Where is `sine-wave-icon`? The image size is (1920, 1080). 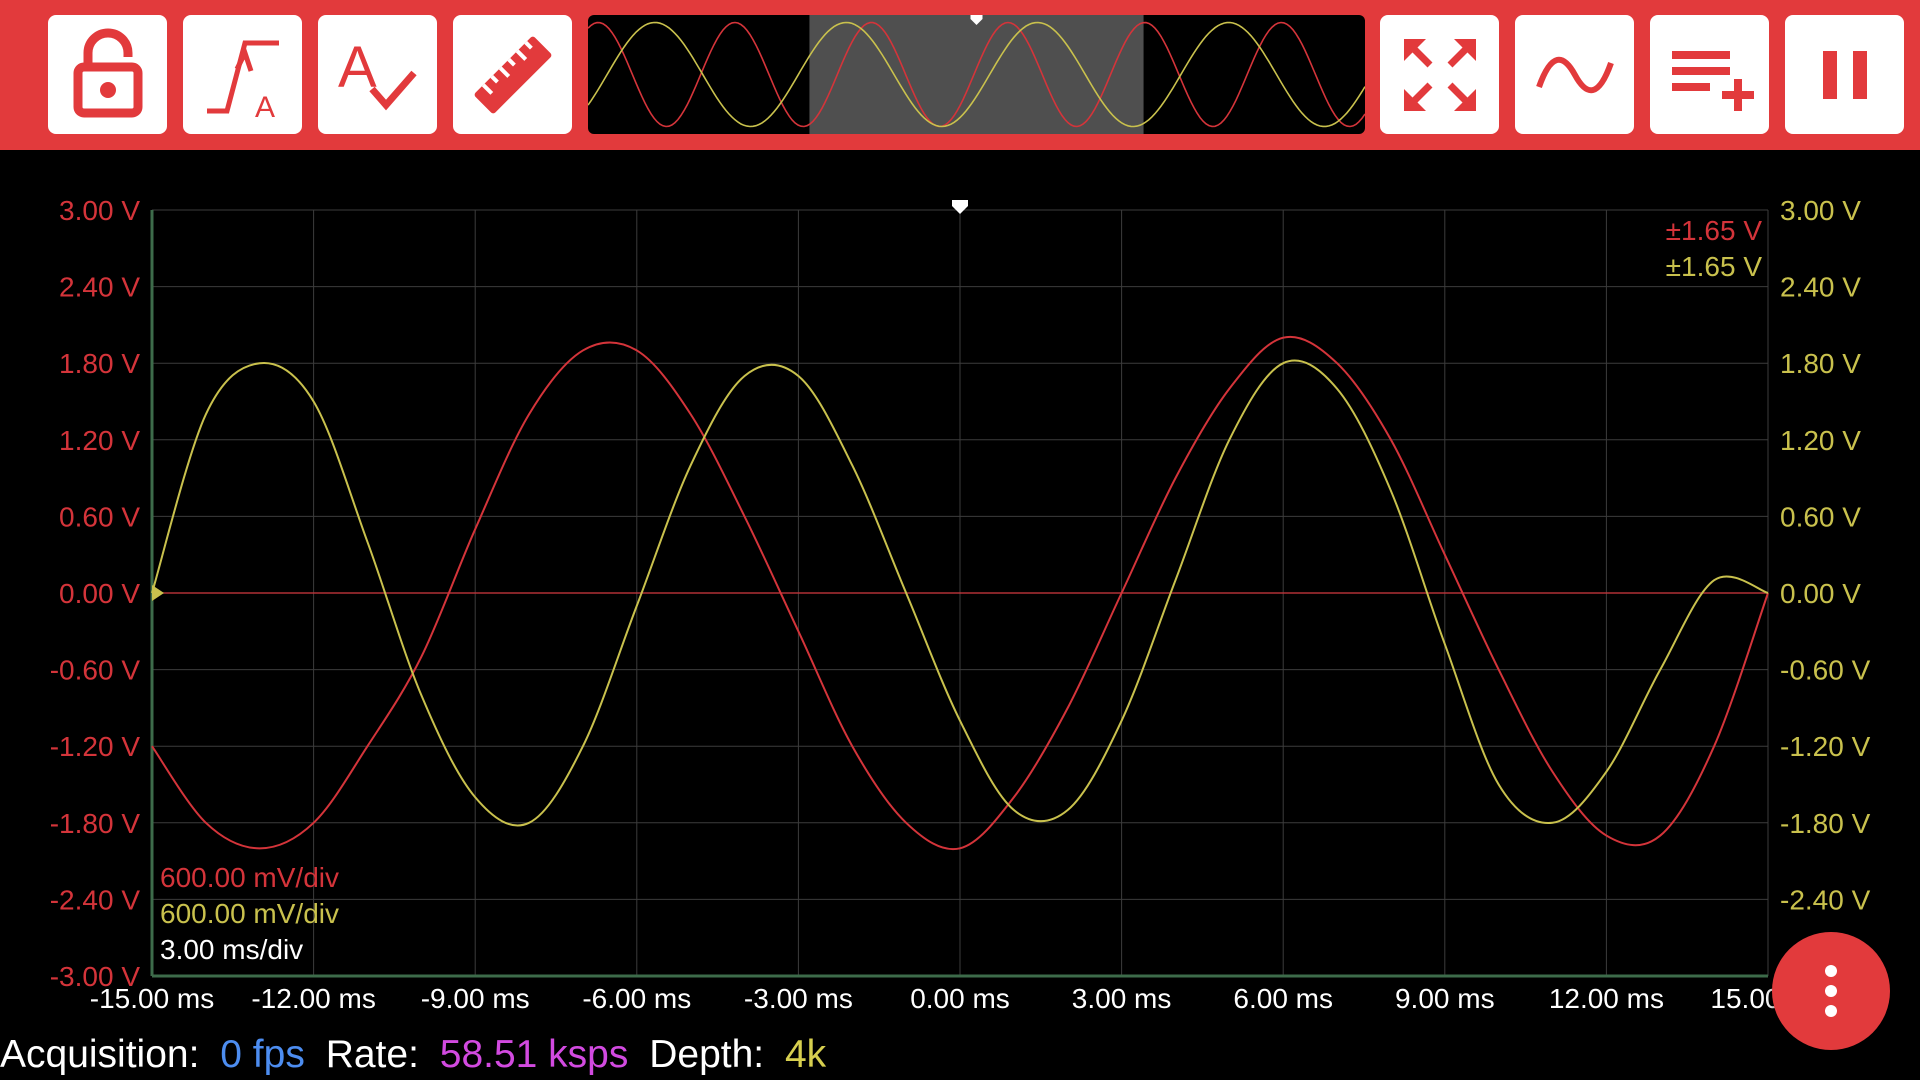
sine-wave-icon is located at coordinates (1574, 74).